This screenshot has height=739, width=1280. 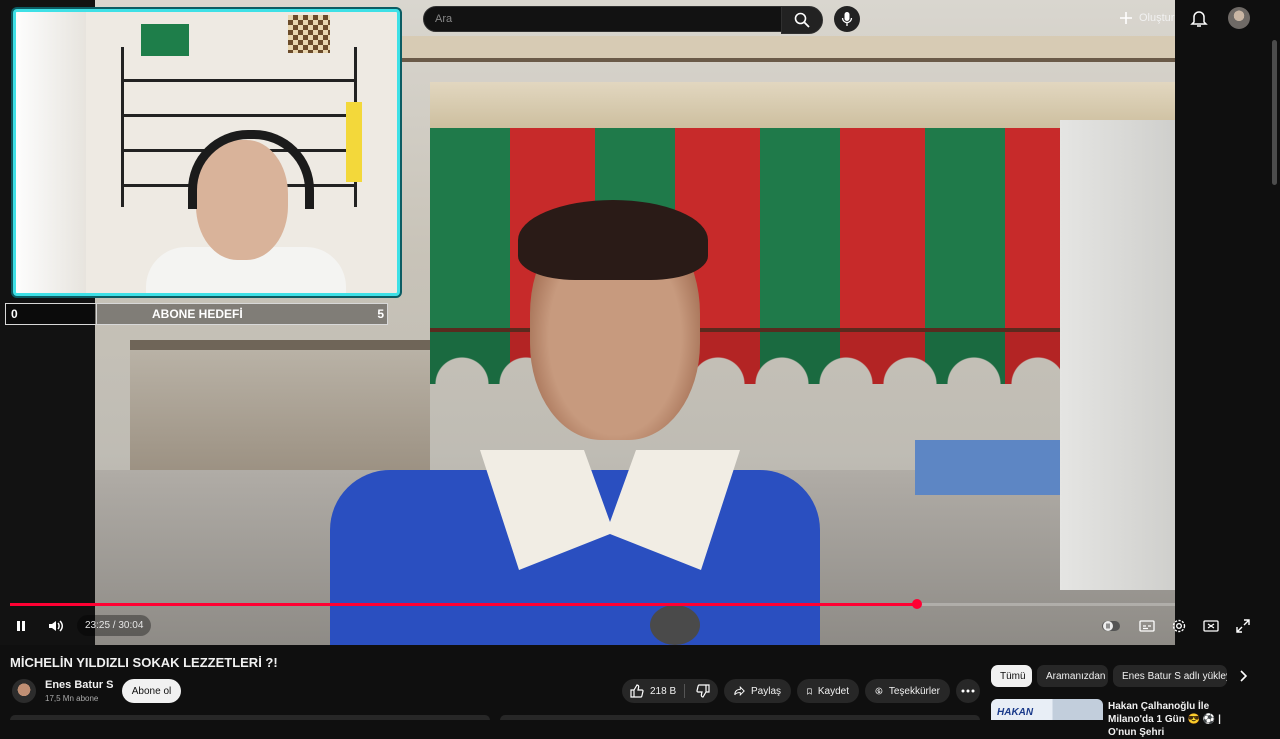 What do you see at coordinates (1047, 709) in the screenshot?
I see `recommended-video-thumbnail: HAKAN` at bounding box center [1047, 709].